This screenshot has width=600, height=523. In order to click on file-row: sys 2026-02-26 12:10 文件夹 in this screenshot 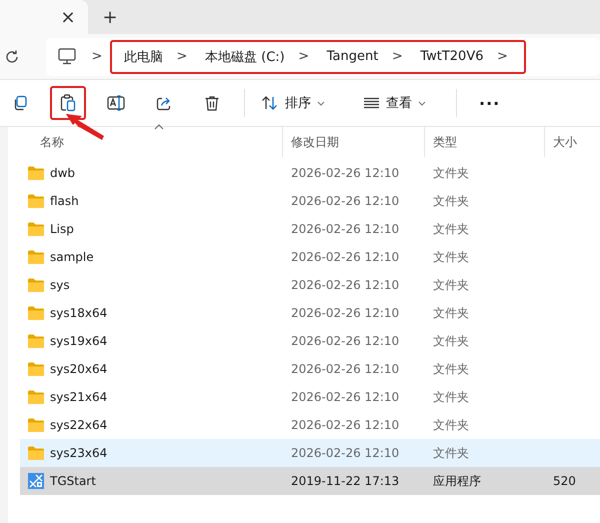, I will do `click(310, 285)`.